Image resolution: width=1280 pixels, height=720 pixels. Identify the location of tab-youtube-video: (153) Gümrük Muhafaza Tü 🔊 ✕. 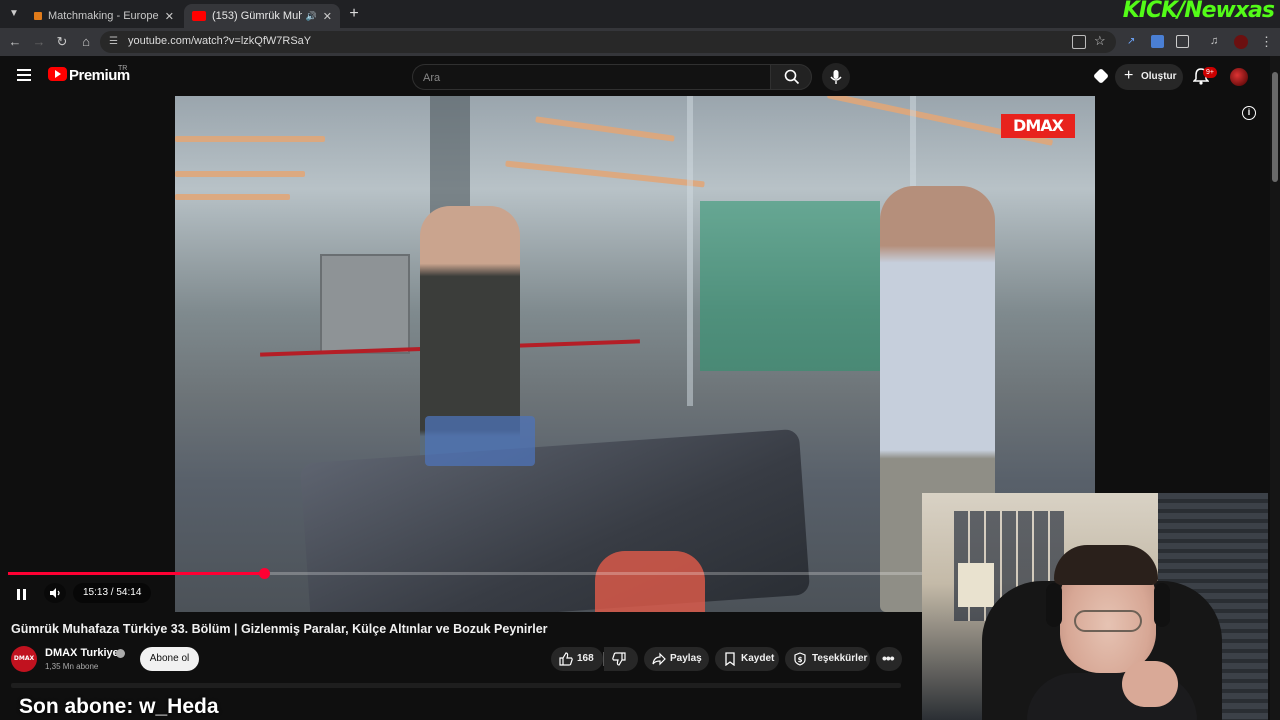
(262, 16).